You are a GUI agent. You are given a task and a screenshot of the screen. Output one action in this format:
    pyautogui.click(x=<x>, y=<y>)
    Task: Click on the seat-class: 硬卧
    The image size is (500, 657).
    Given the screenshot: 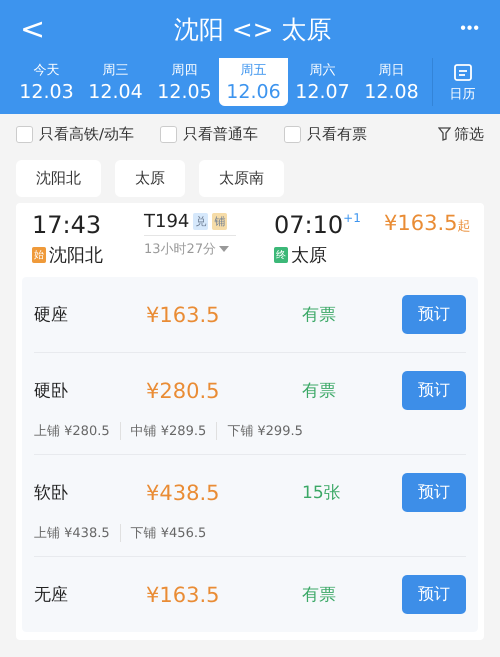 What is the action you would take?
    pyautogui.click(x=51, y=391)
    